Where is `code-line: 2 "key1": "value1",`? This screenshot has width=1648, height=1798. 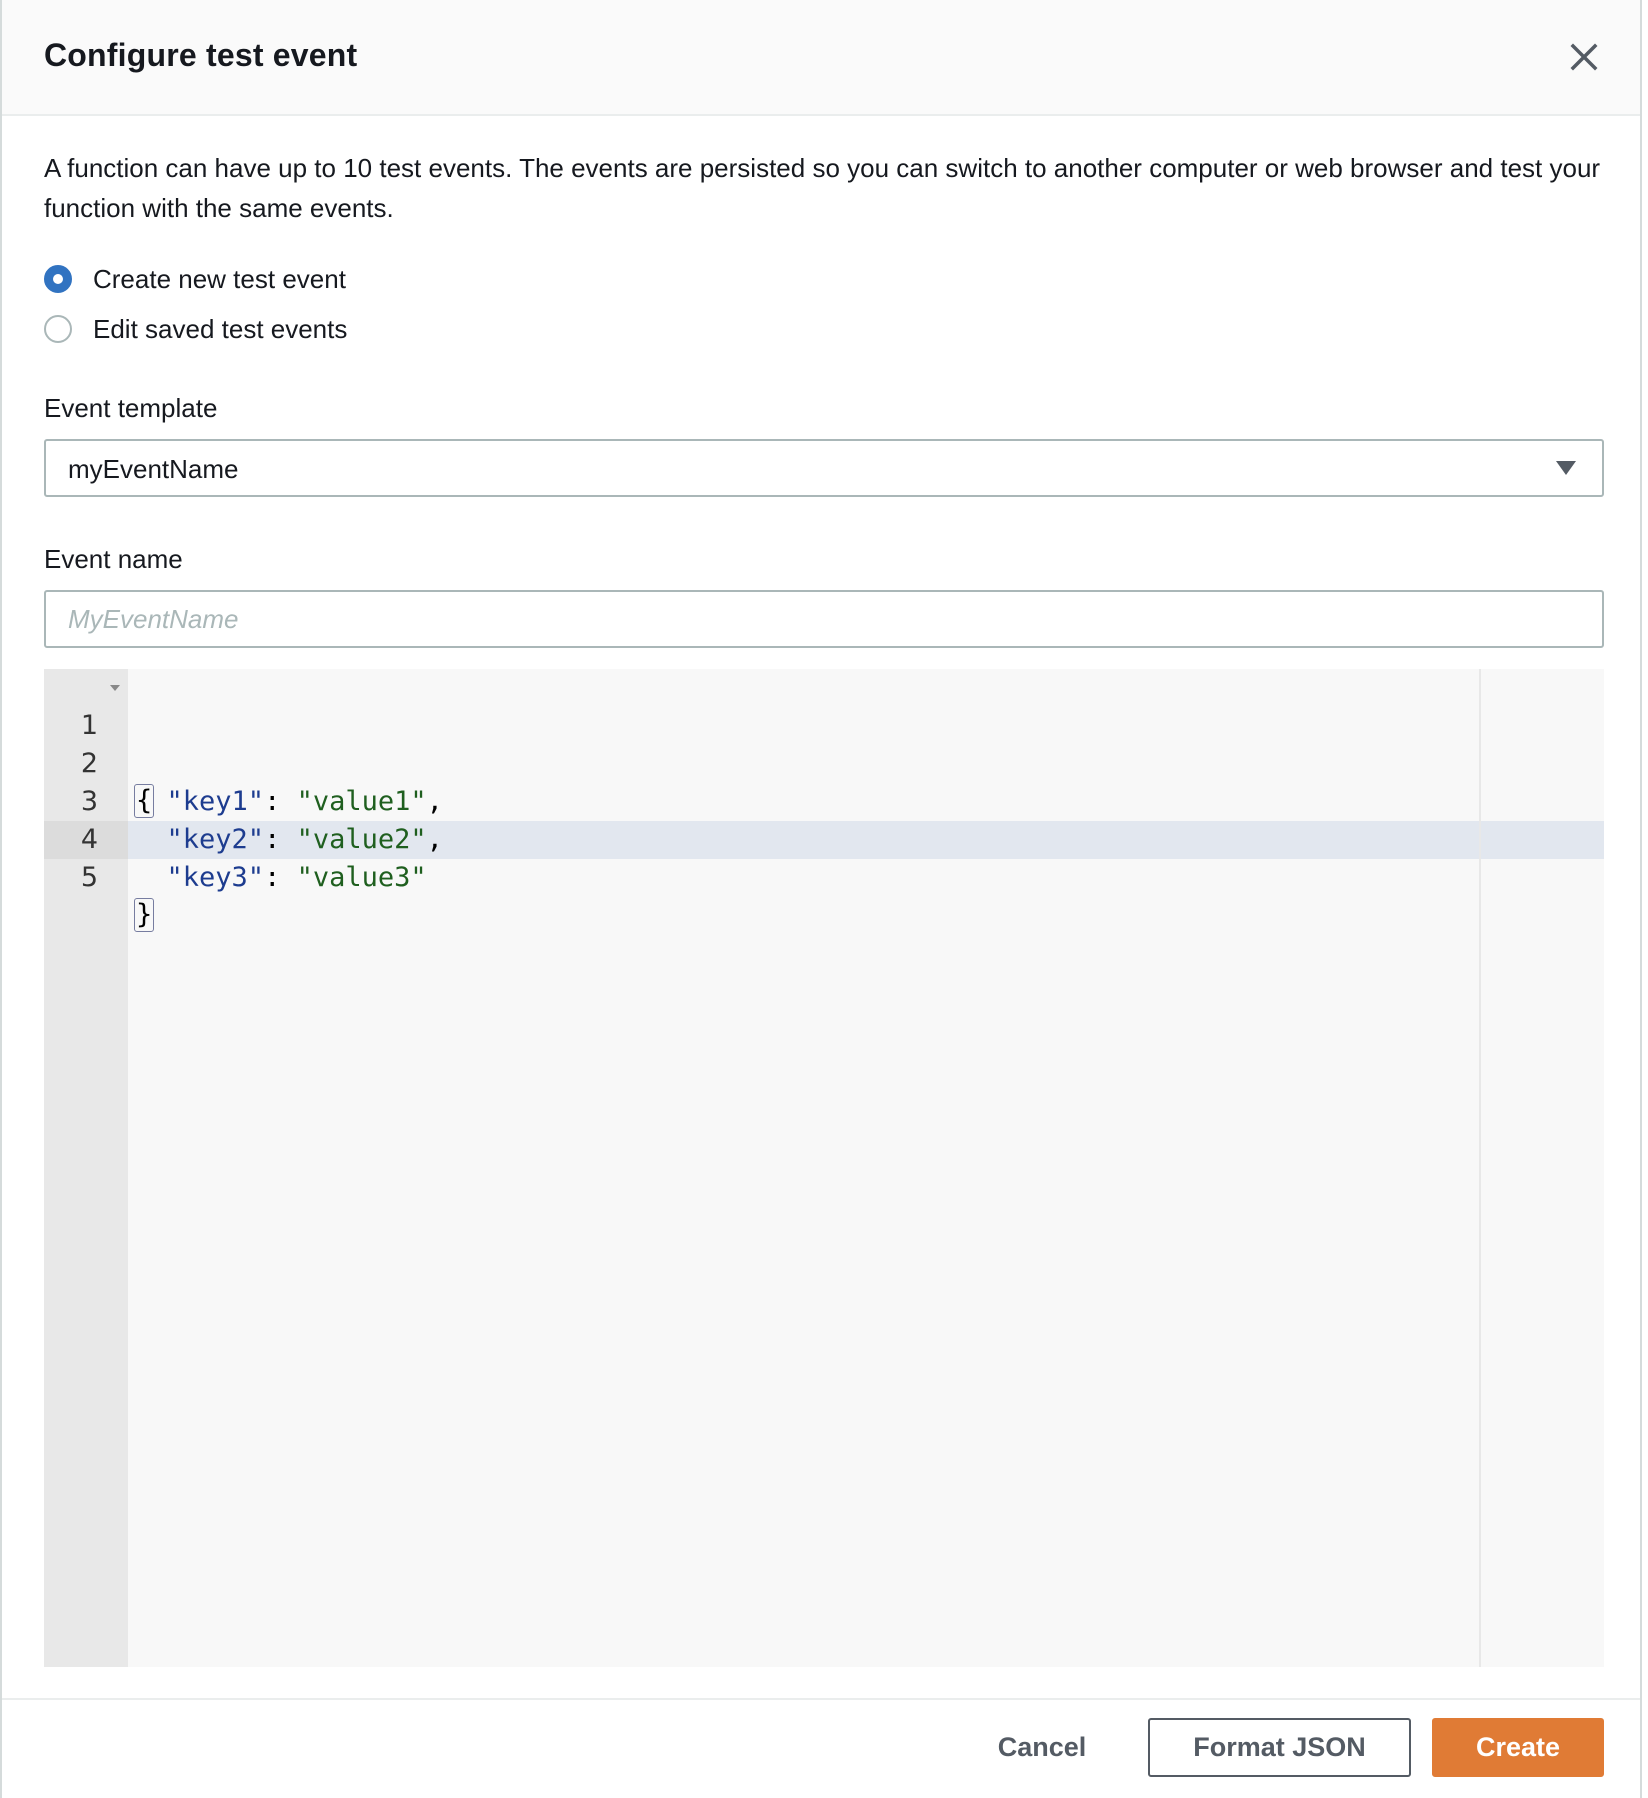
code-line: 2 "key1": "value1", is located at coordinates (824, 762).